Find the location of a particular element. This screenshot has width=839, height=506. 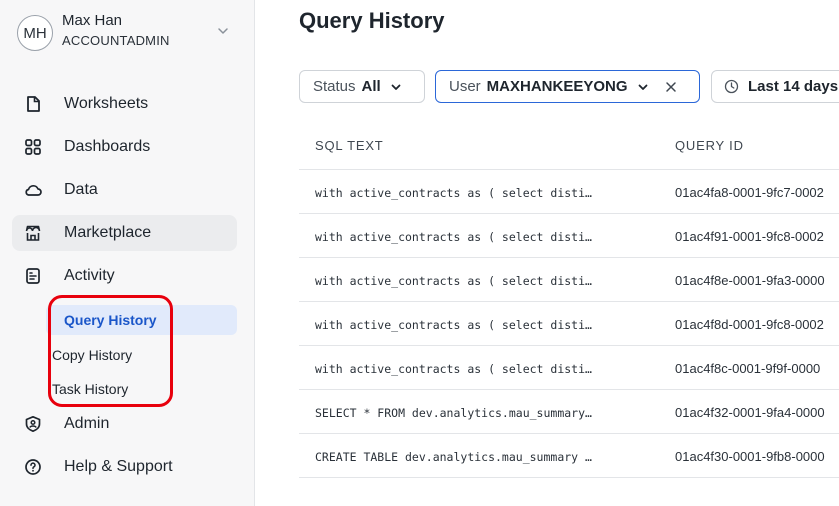

sidebar-item-marketplace: Marketplace is located at coordinates (124, 233).